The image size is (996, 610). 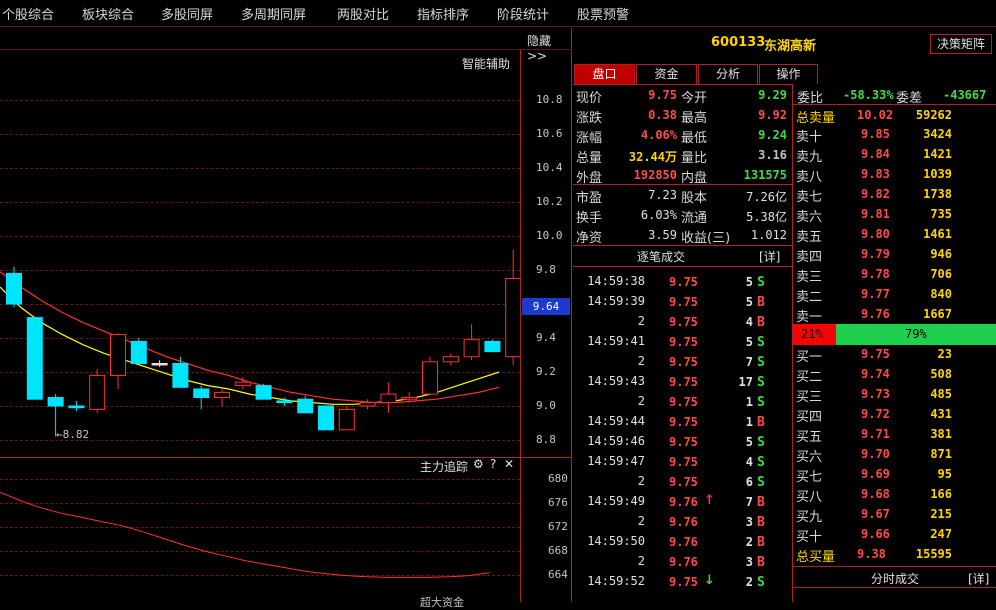 What do you see at coordinates (655, 175) in the screenshot?
I see `field-value: 192850` at bounding box center [655, 175].